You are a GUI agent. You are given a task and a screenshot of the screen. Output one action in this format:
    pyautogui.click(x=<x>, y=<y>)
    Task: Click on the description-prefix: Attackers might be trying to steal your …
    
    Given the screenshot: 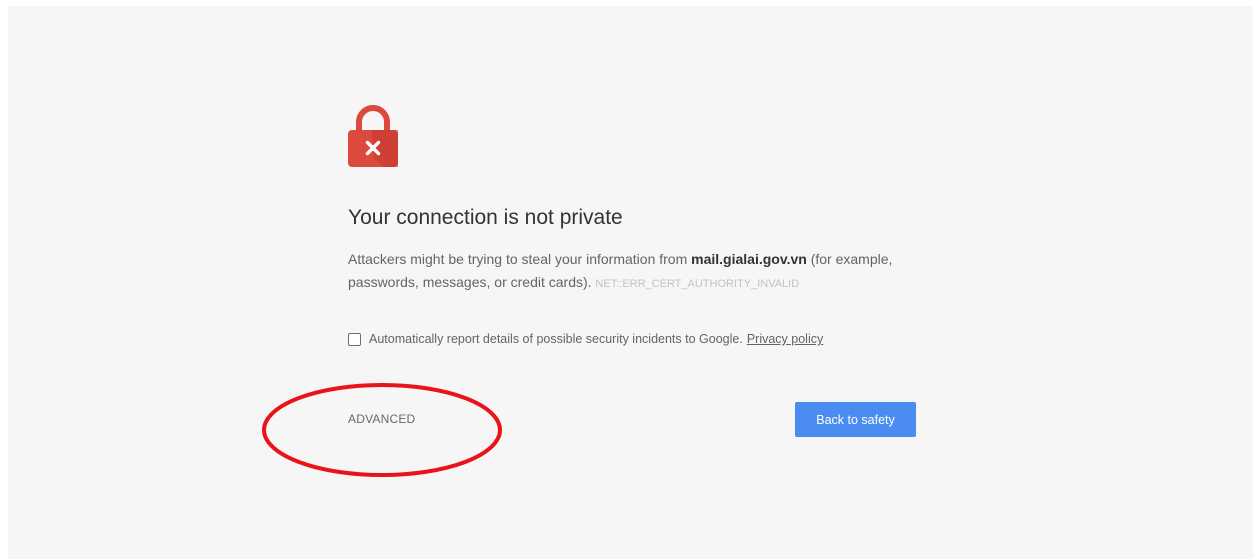 What is the action you would take?
    pyautogui.click(x=520, y=259)
    